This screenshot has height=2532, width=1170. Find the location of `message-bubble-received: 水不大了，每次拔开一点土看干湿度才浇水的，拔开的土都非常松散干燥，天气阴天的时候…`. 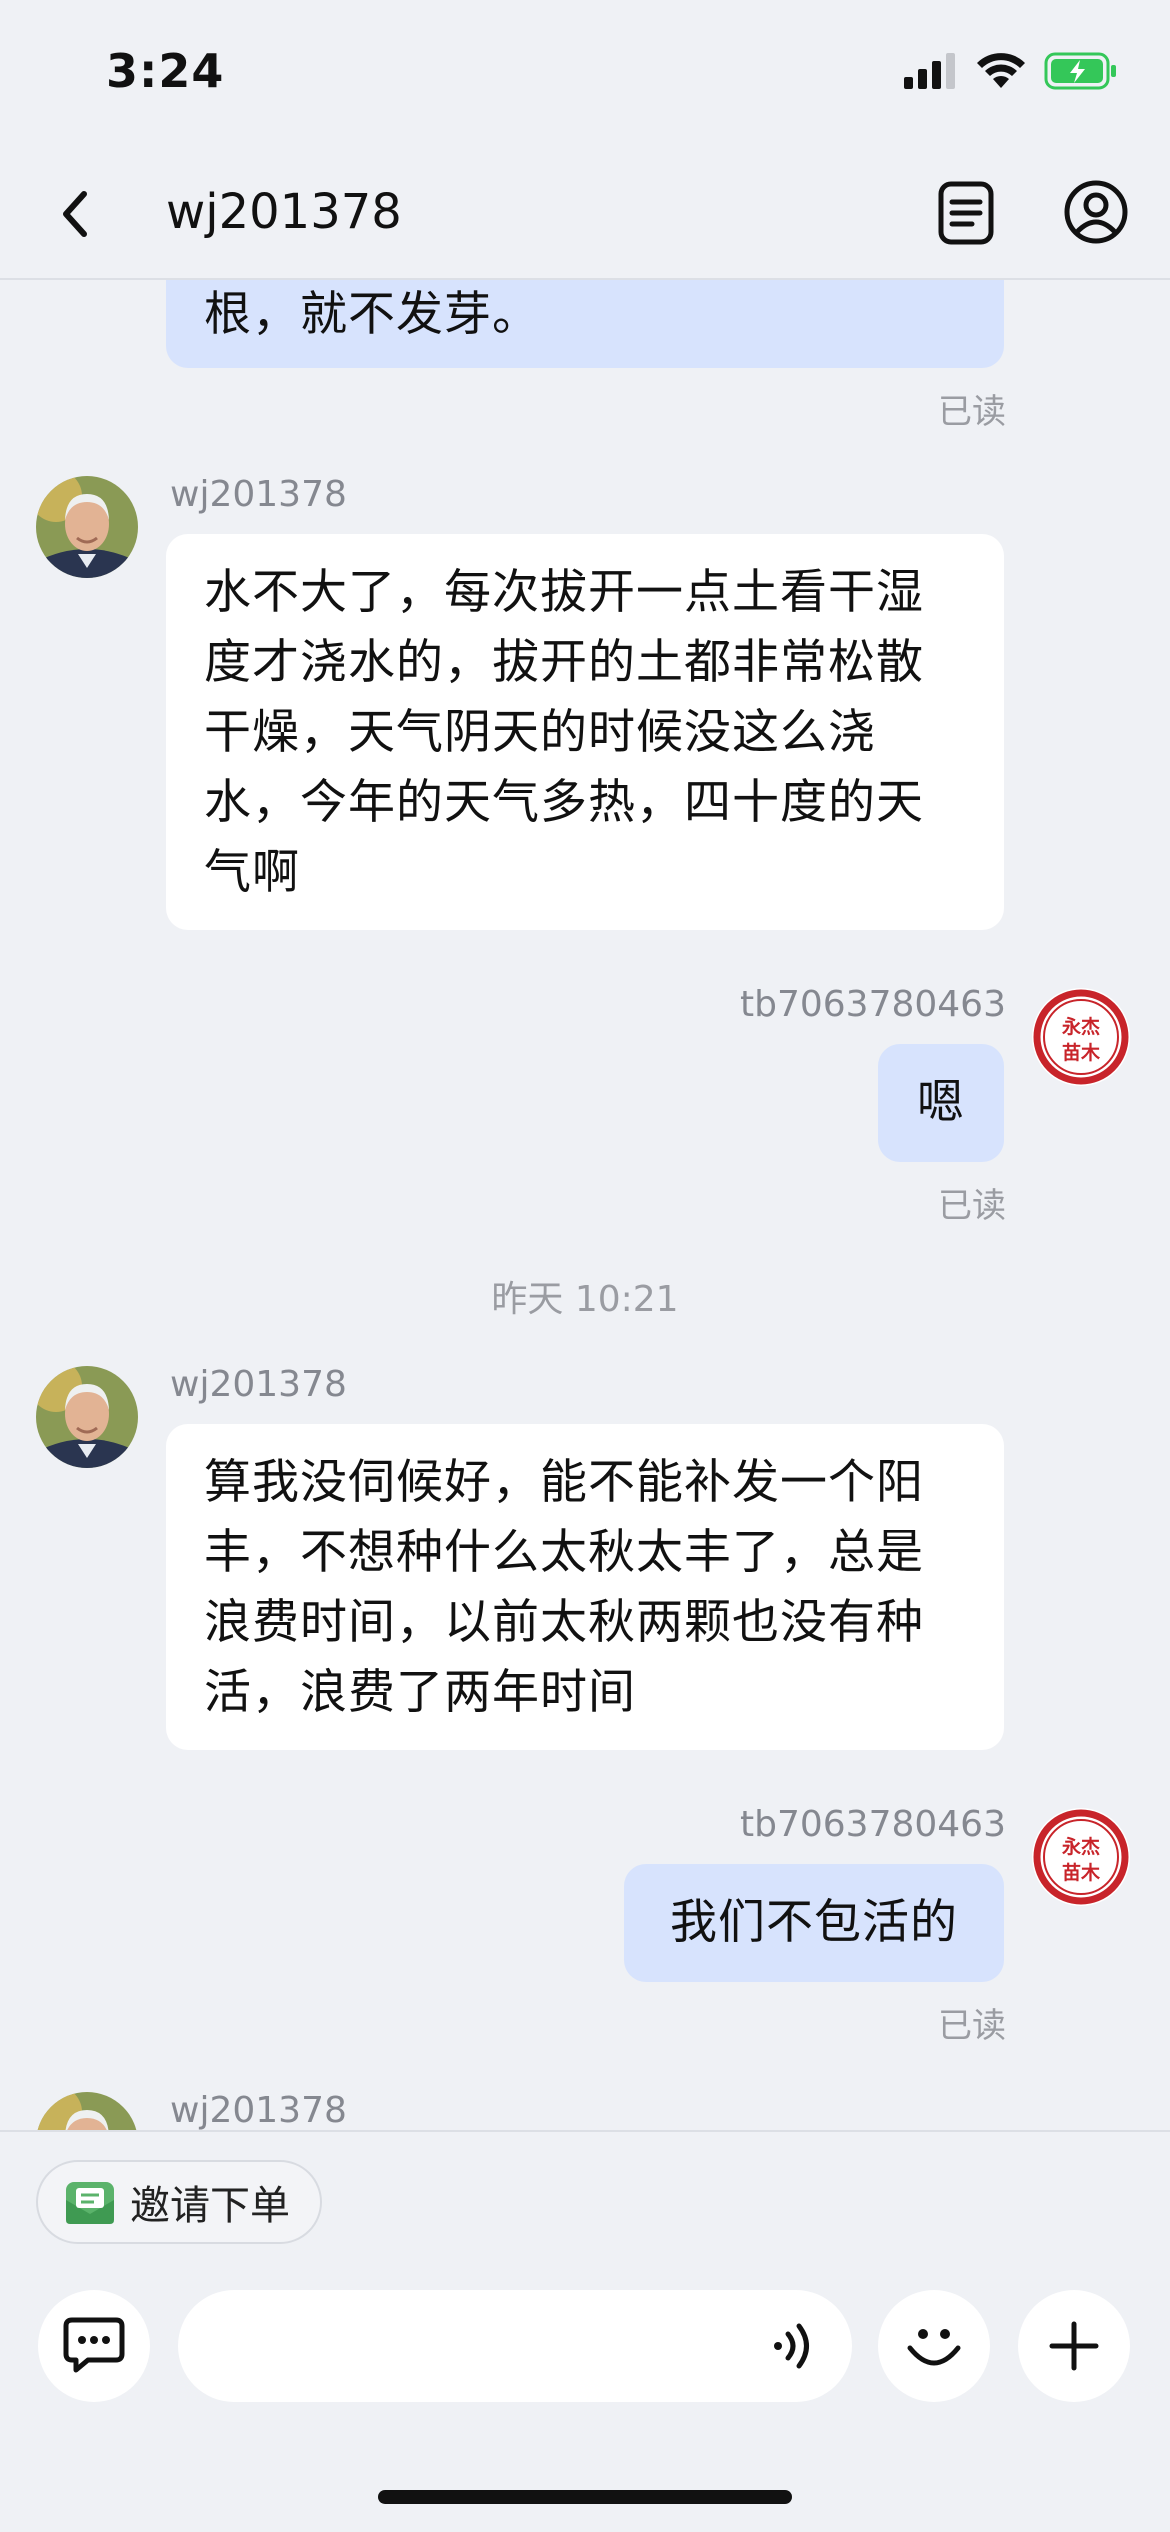

message-bubble-received: 水不大了，每次拔开一点土看干湿度才浇水的，拔开的土都非常松散干燥，天气阴天的时候… is located at coordinates (585, 732).